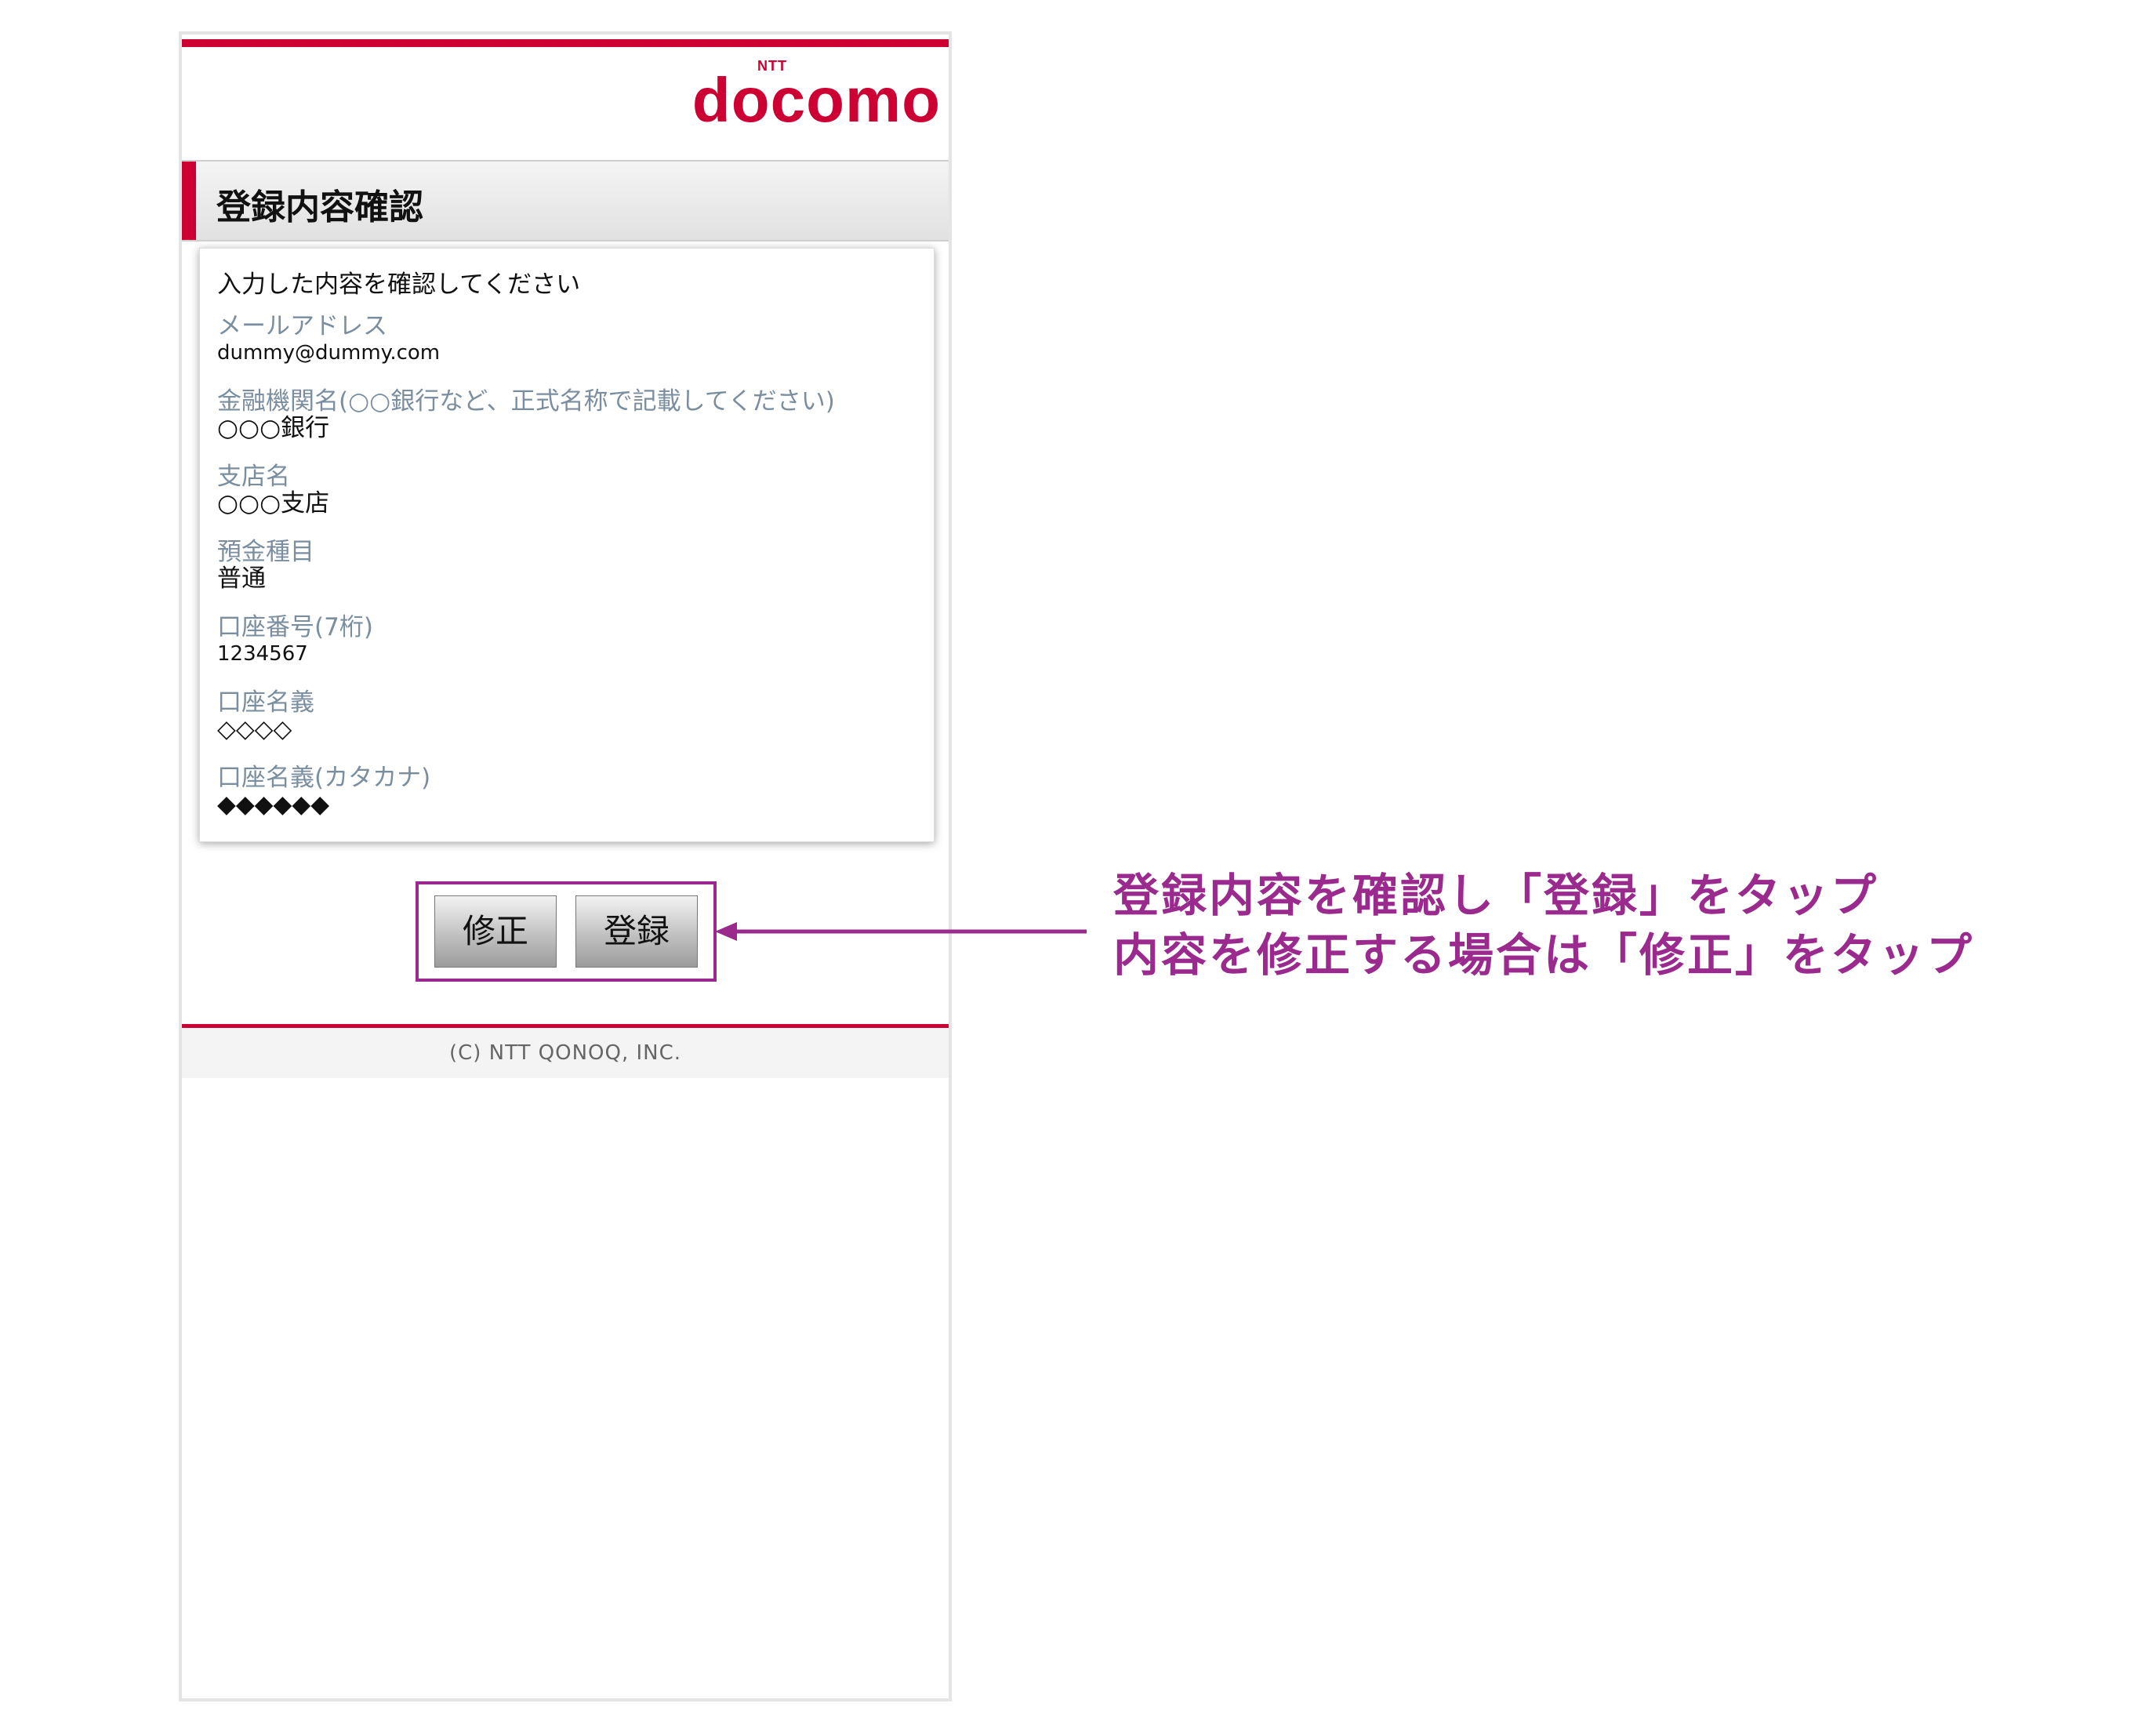  I want to click on field-account-number: 口座番号(7桁) 1234567, so click(295, 640).